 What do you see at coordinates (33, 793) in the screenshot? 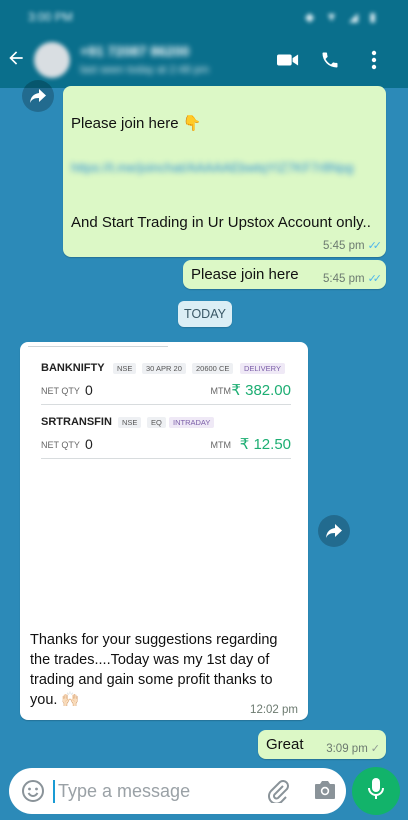
I see `emoji-icon` at bounding box center [33, 793].